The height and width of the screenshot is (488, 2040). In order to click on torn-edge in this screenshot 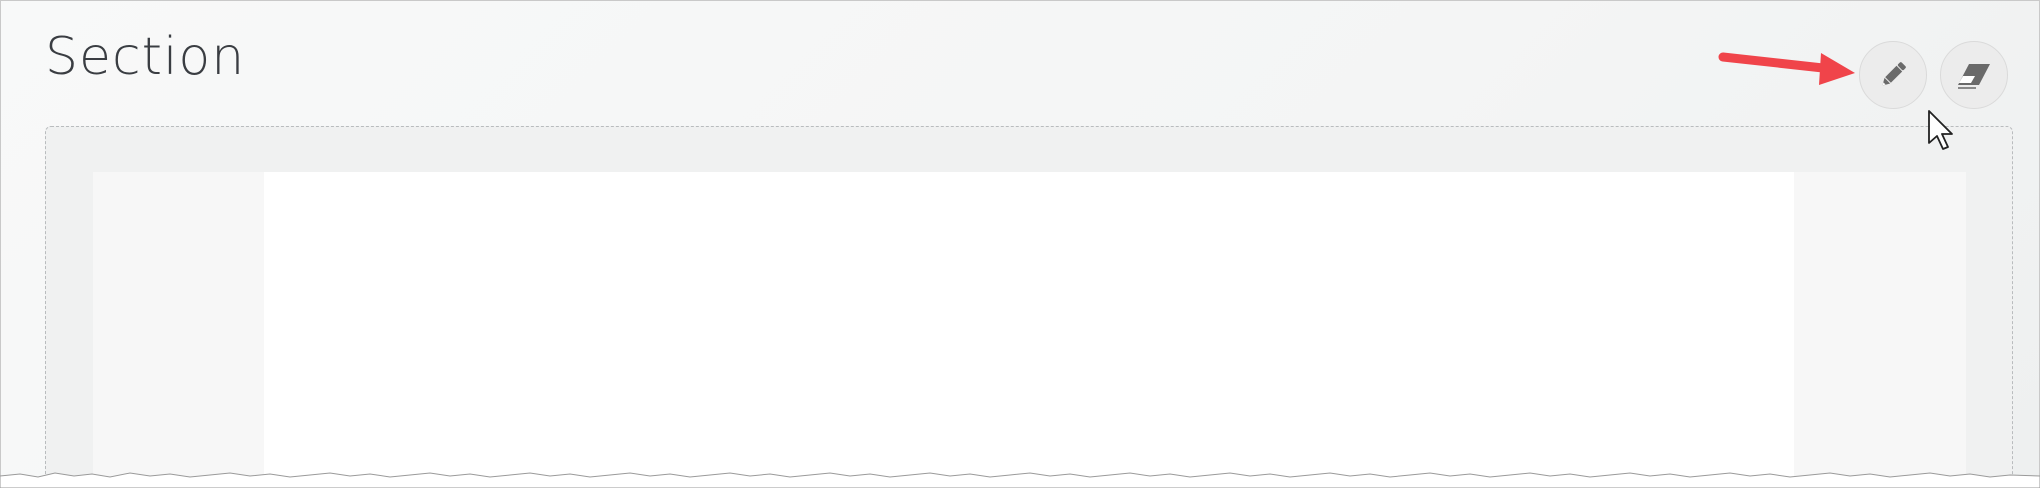, I will do `click(1020, 480)`.